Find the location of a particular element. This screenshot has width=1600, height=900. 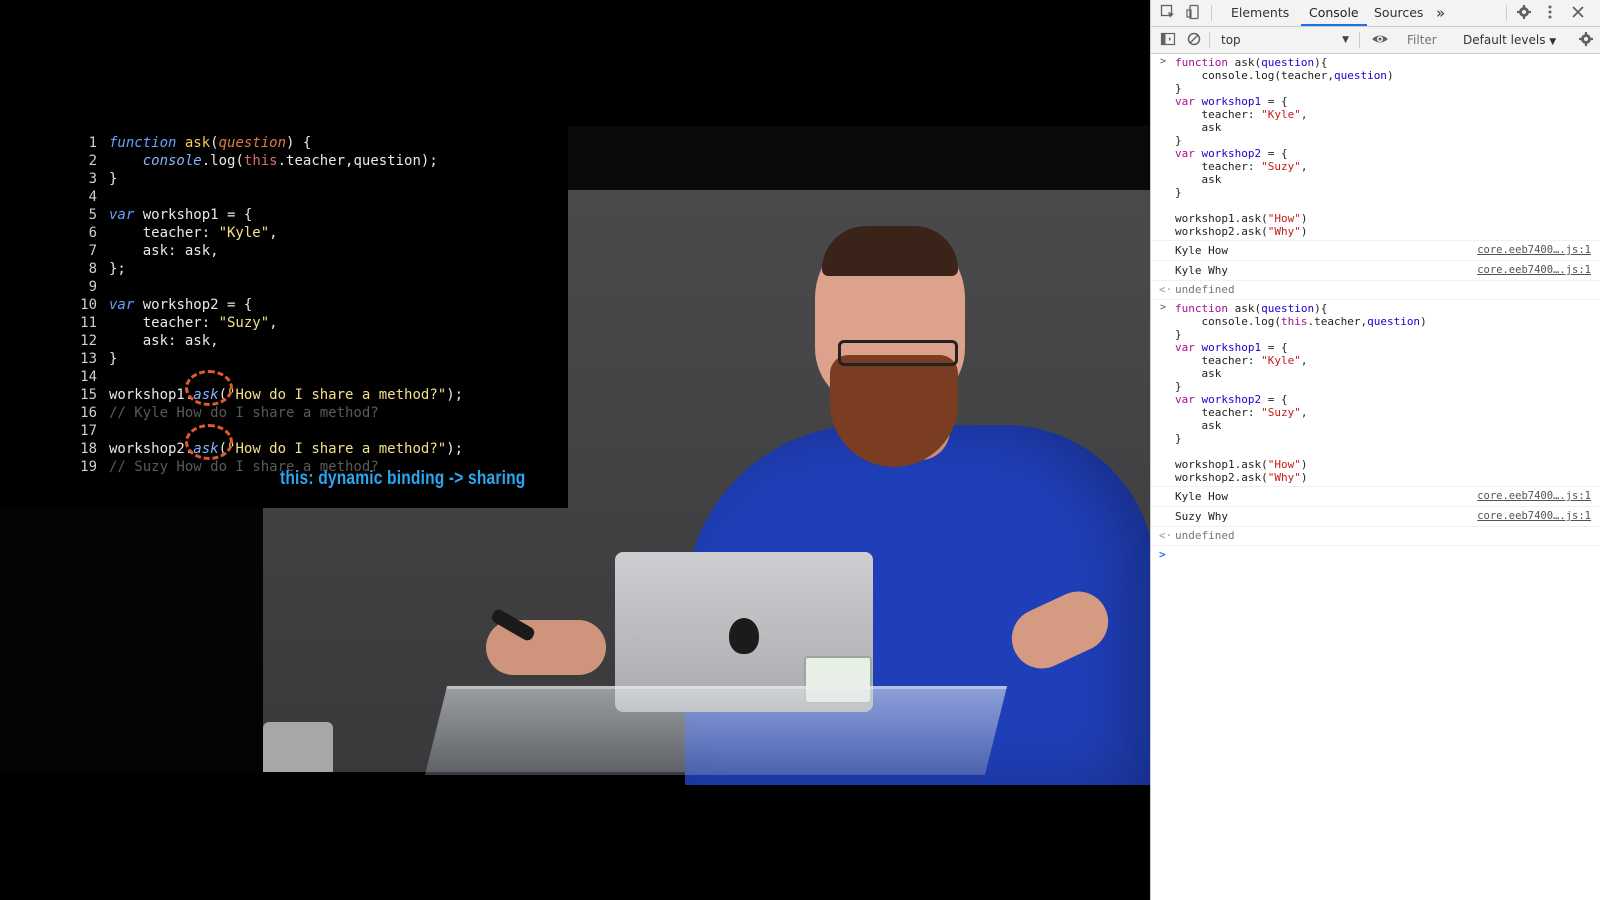

context-selector: top ▼ is located at coordinates (1285, 40).